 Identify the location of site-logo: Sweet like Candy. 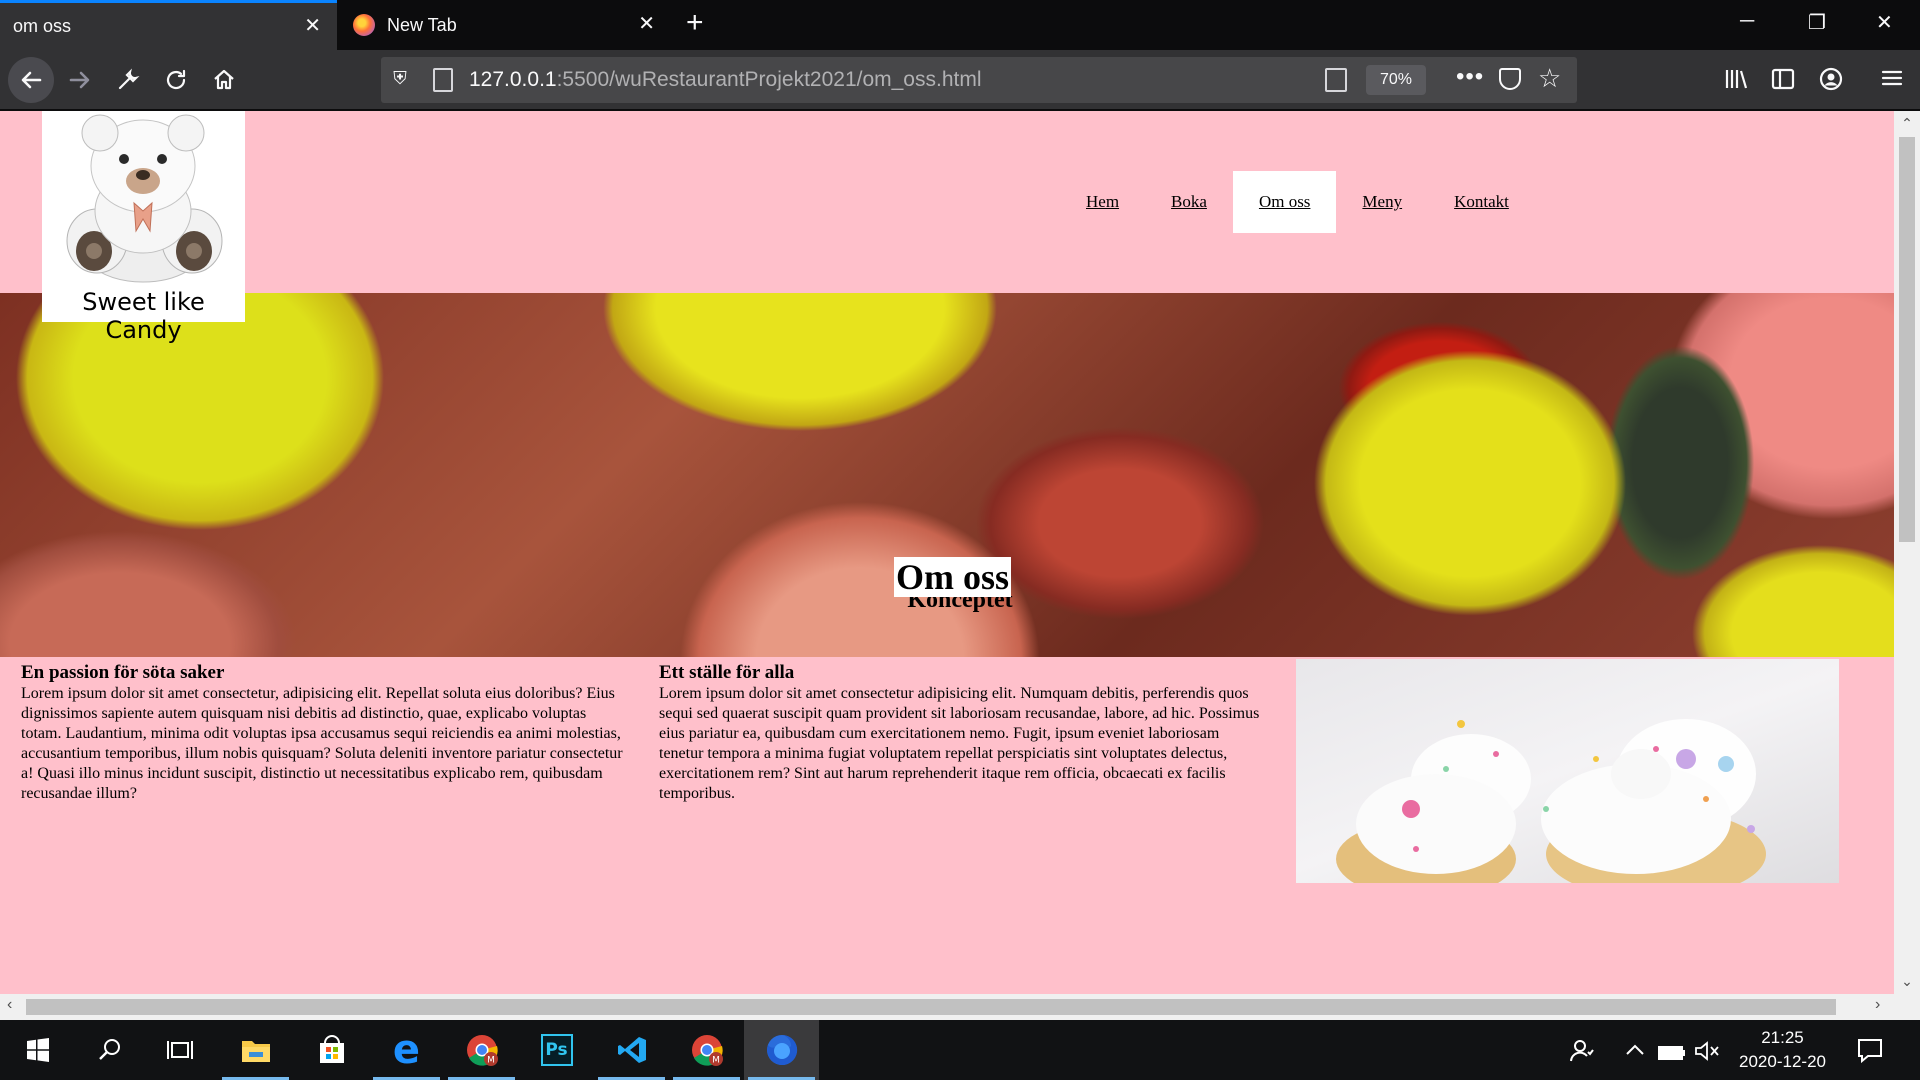
(143, 227).